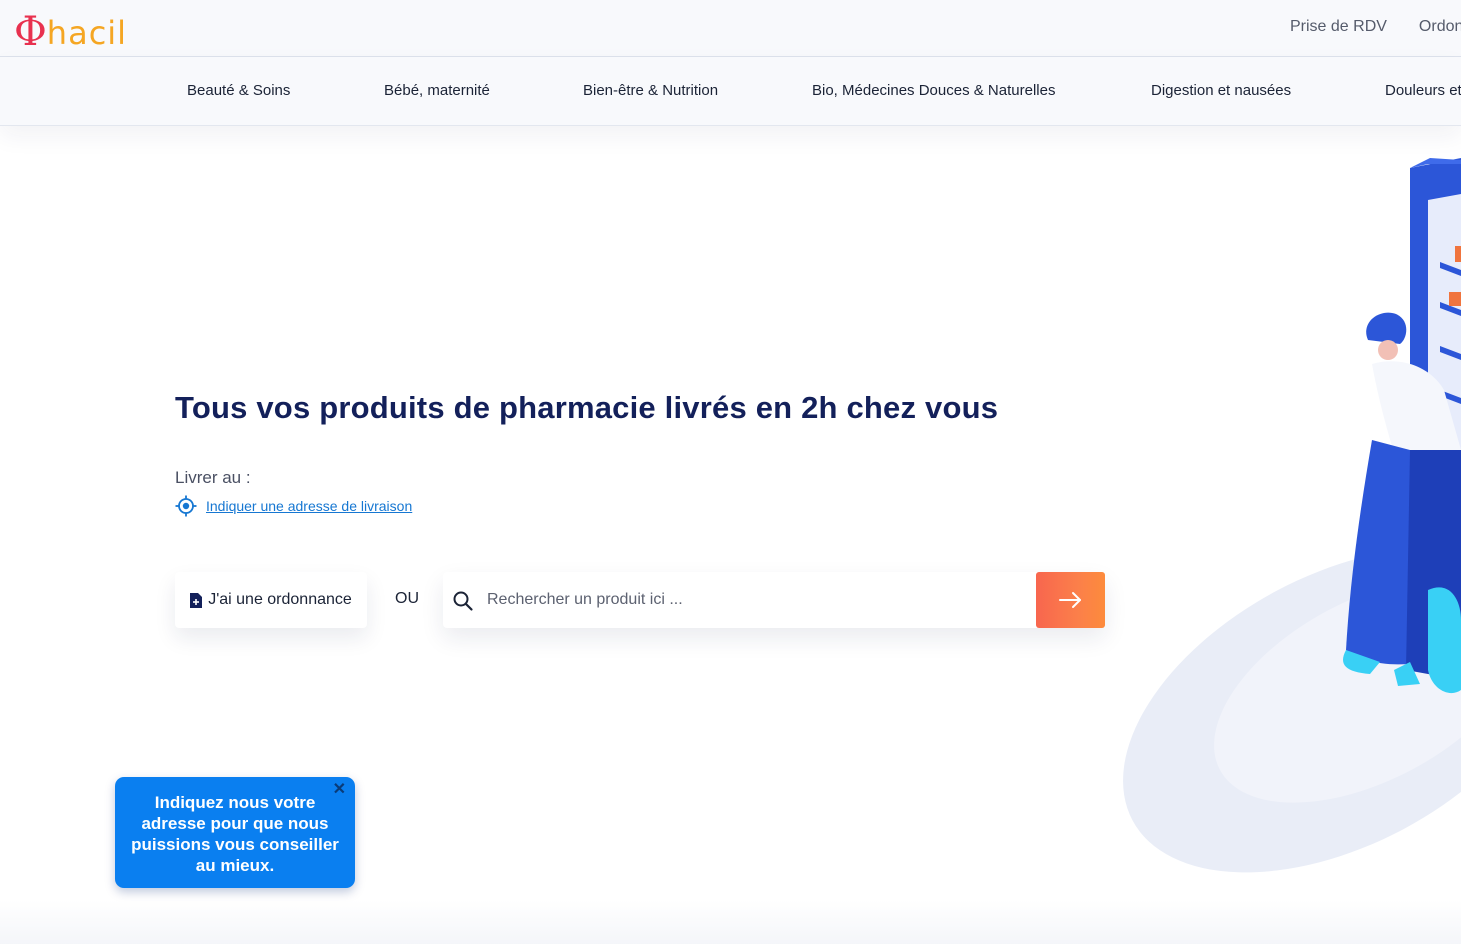  What do you see at coordinates (761, 600) in the screenshot?
I see `search-input` at bounding box center [761, 600].